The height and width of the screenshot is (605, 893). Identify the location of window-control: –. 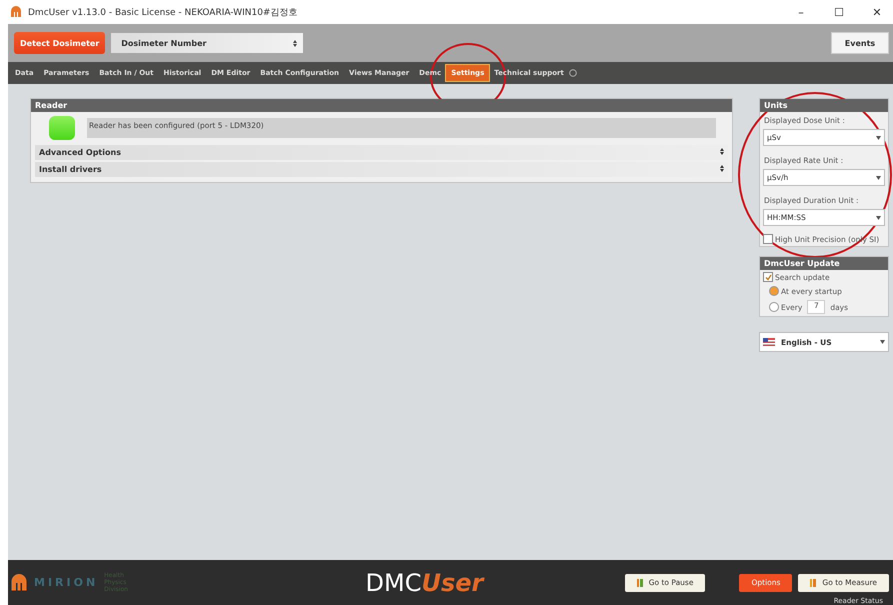
(801, 12).